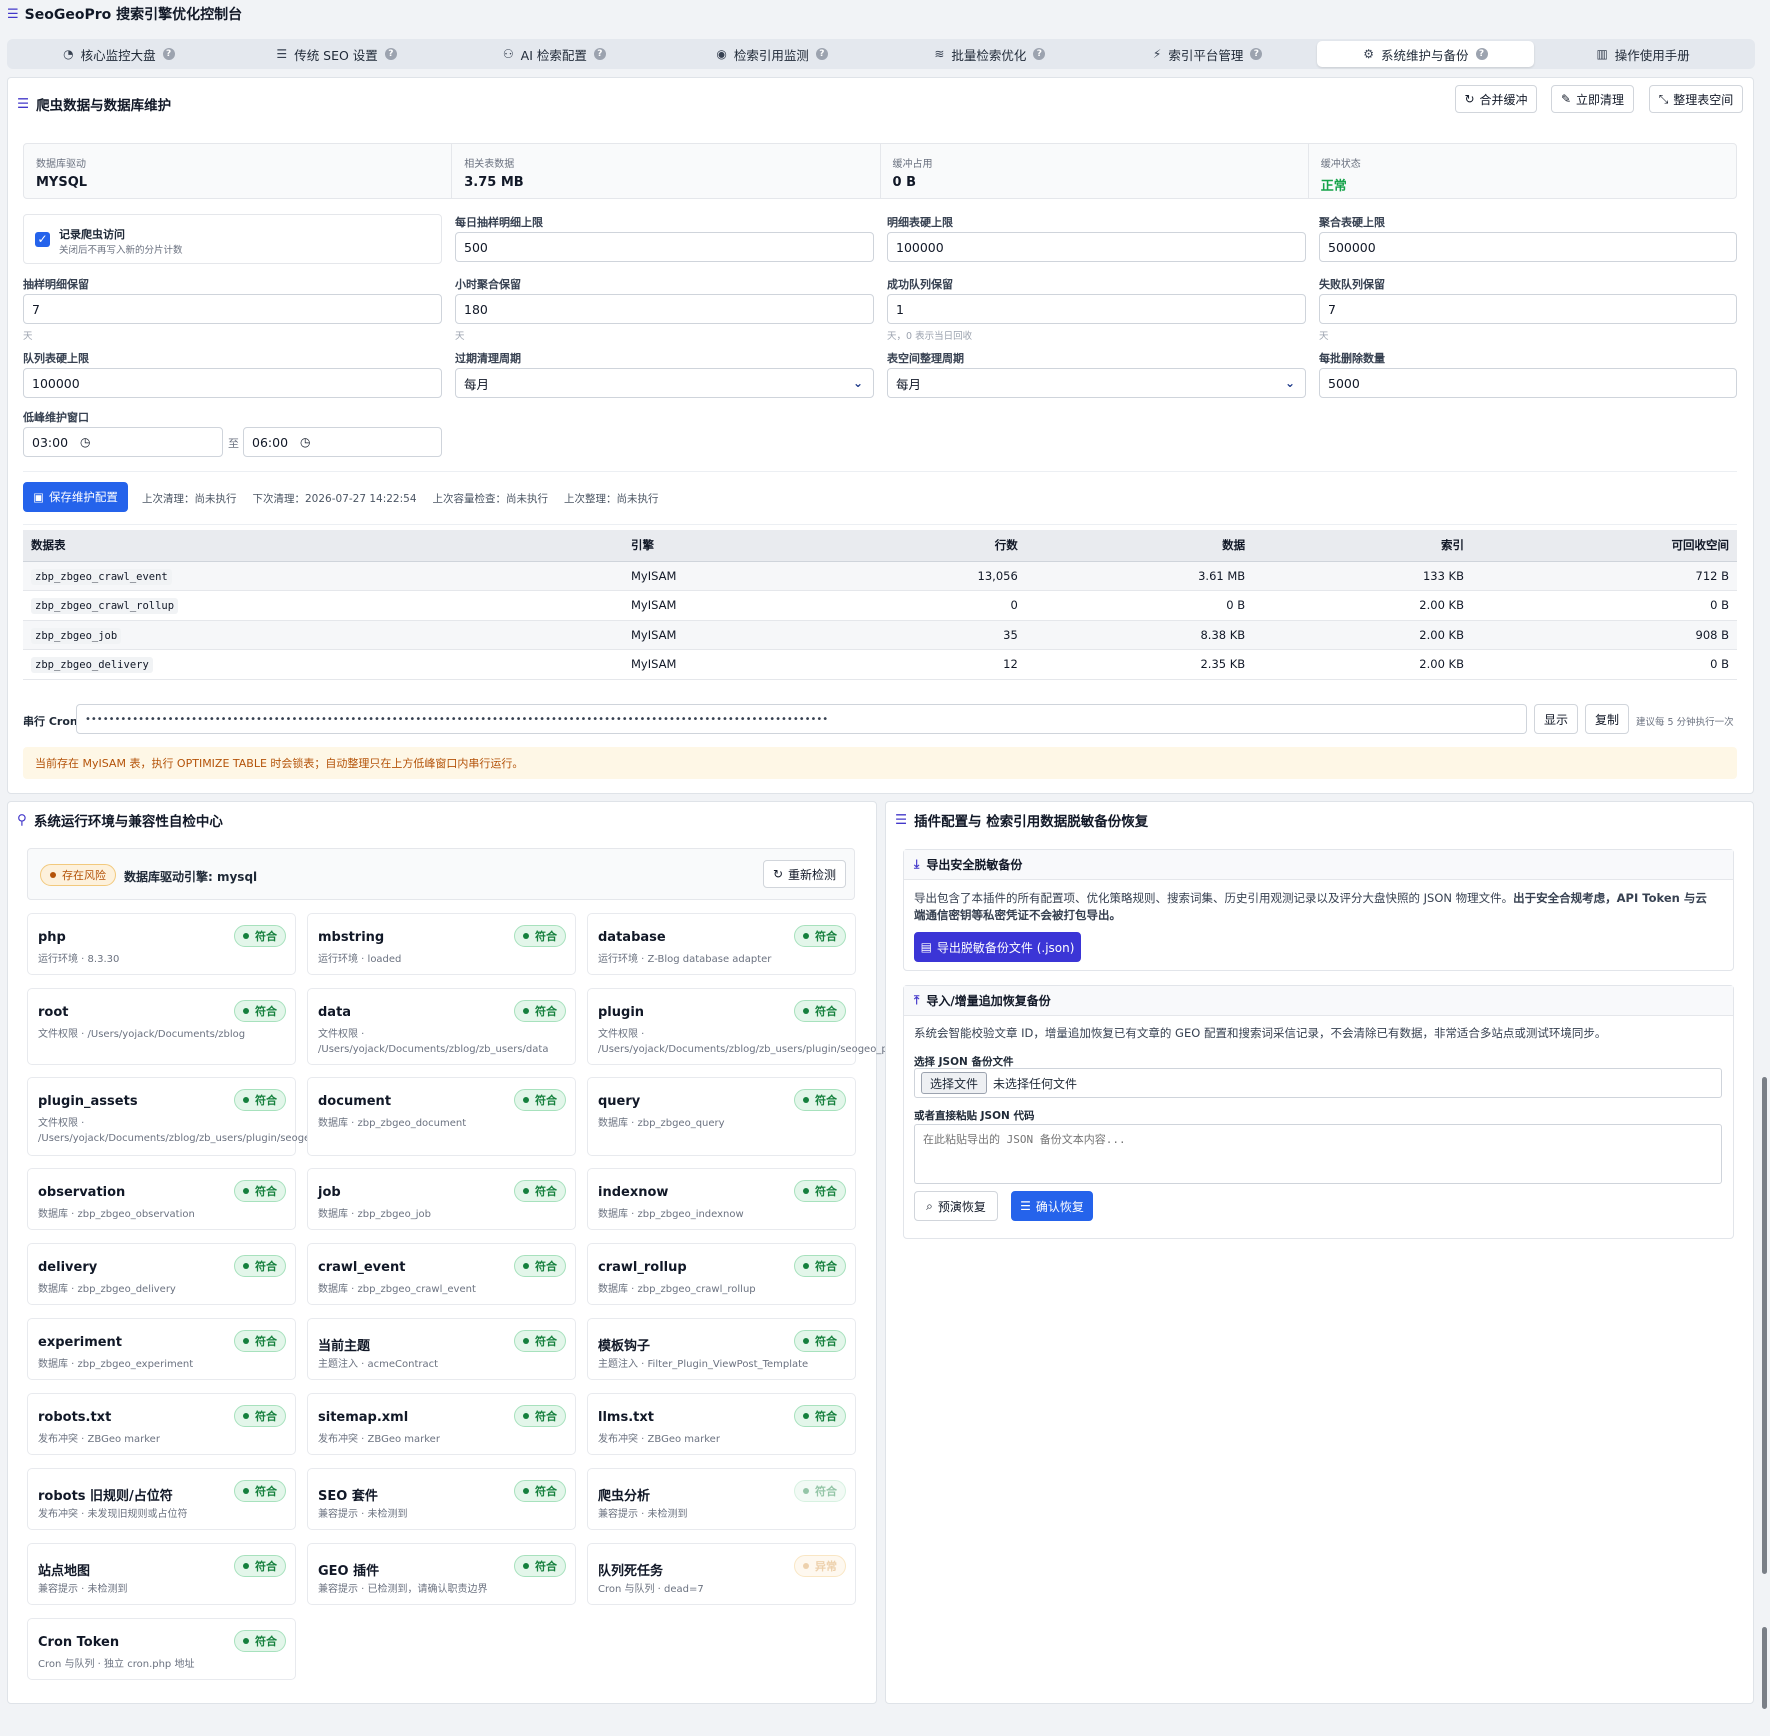  I want to click on column-header: 数据, so click(1139, 546).